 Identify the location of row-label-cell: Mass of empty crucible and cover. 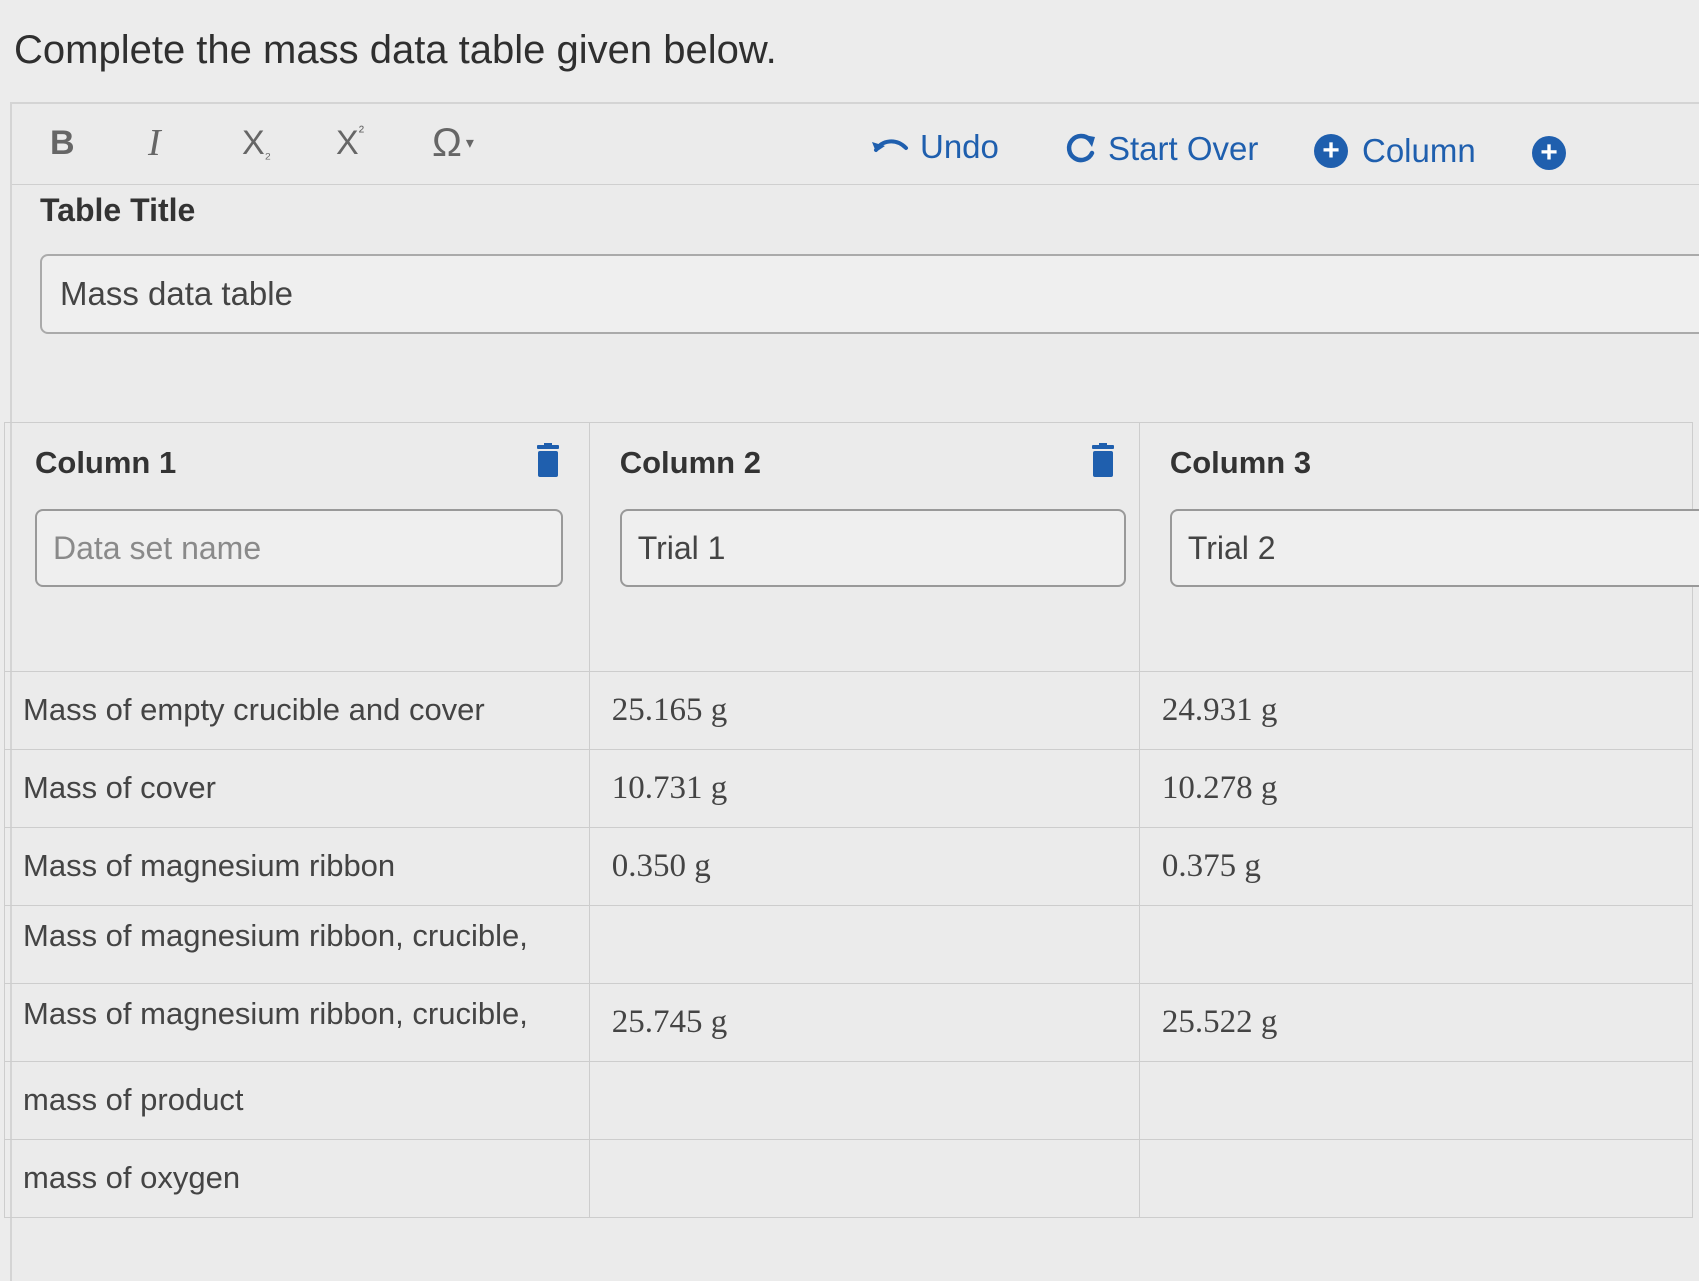
(297, 710).